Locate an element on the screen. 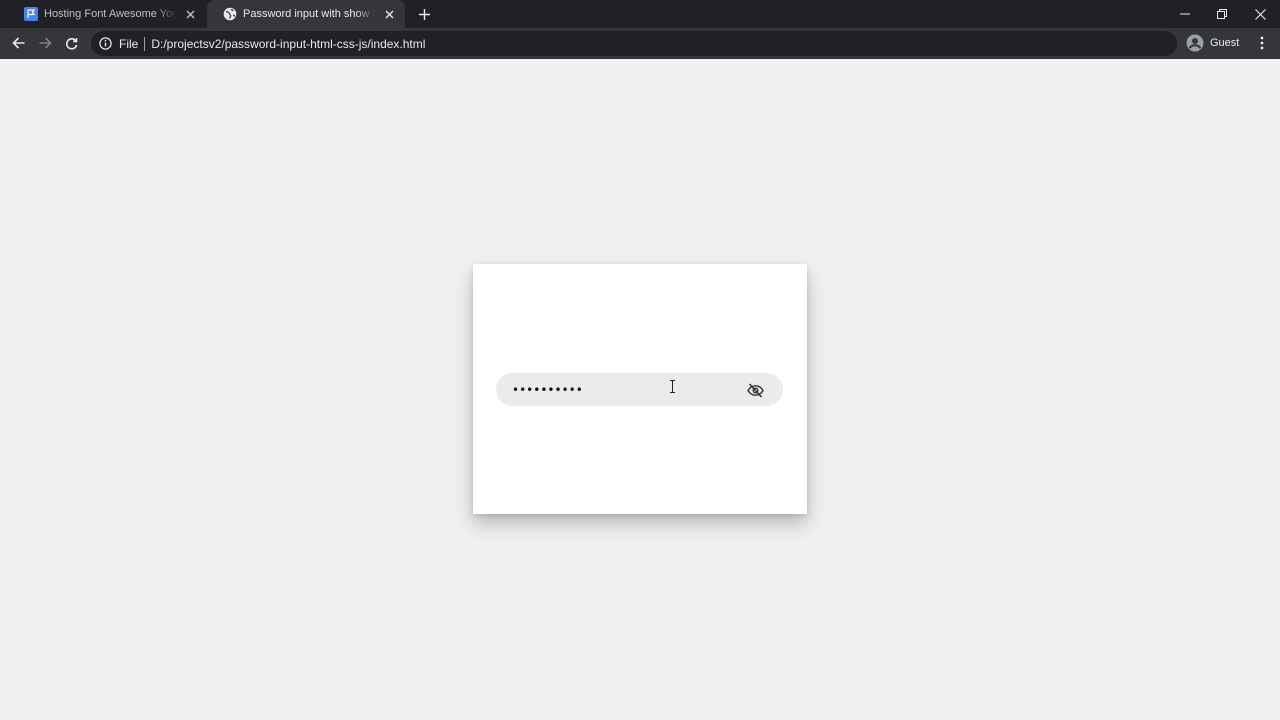  globe-icon is located at coordinates (230, 14).